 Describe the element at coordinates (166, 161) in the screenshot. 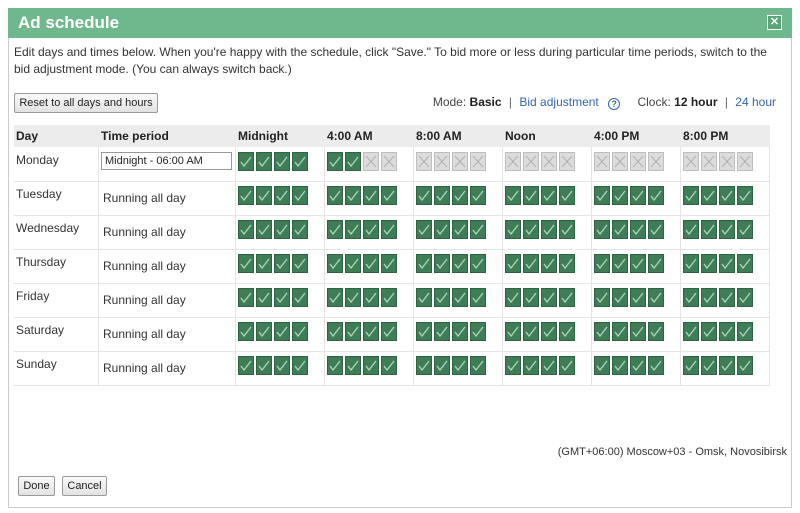

I see `time-period-input` at that location.